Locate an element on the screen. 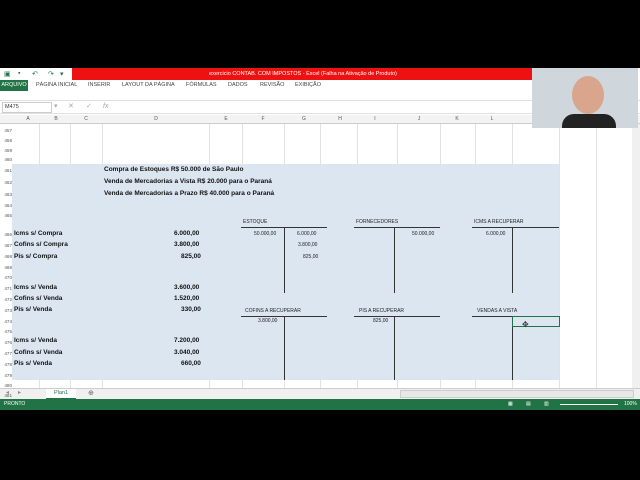 This screenshot has width=640, height=480. tab-dados: DADOS is located at coordinates (238, 85).